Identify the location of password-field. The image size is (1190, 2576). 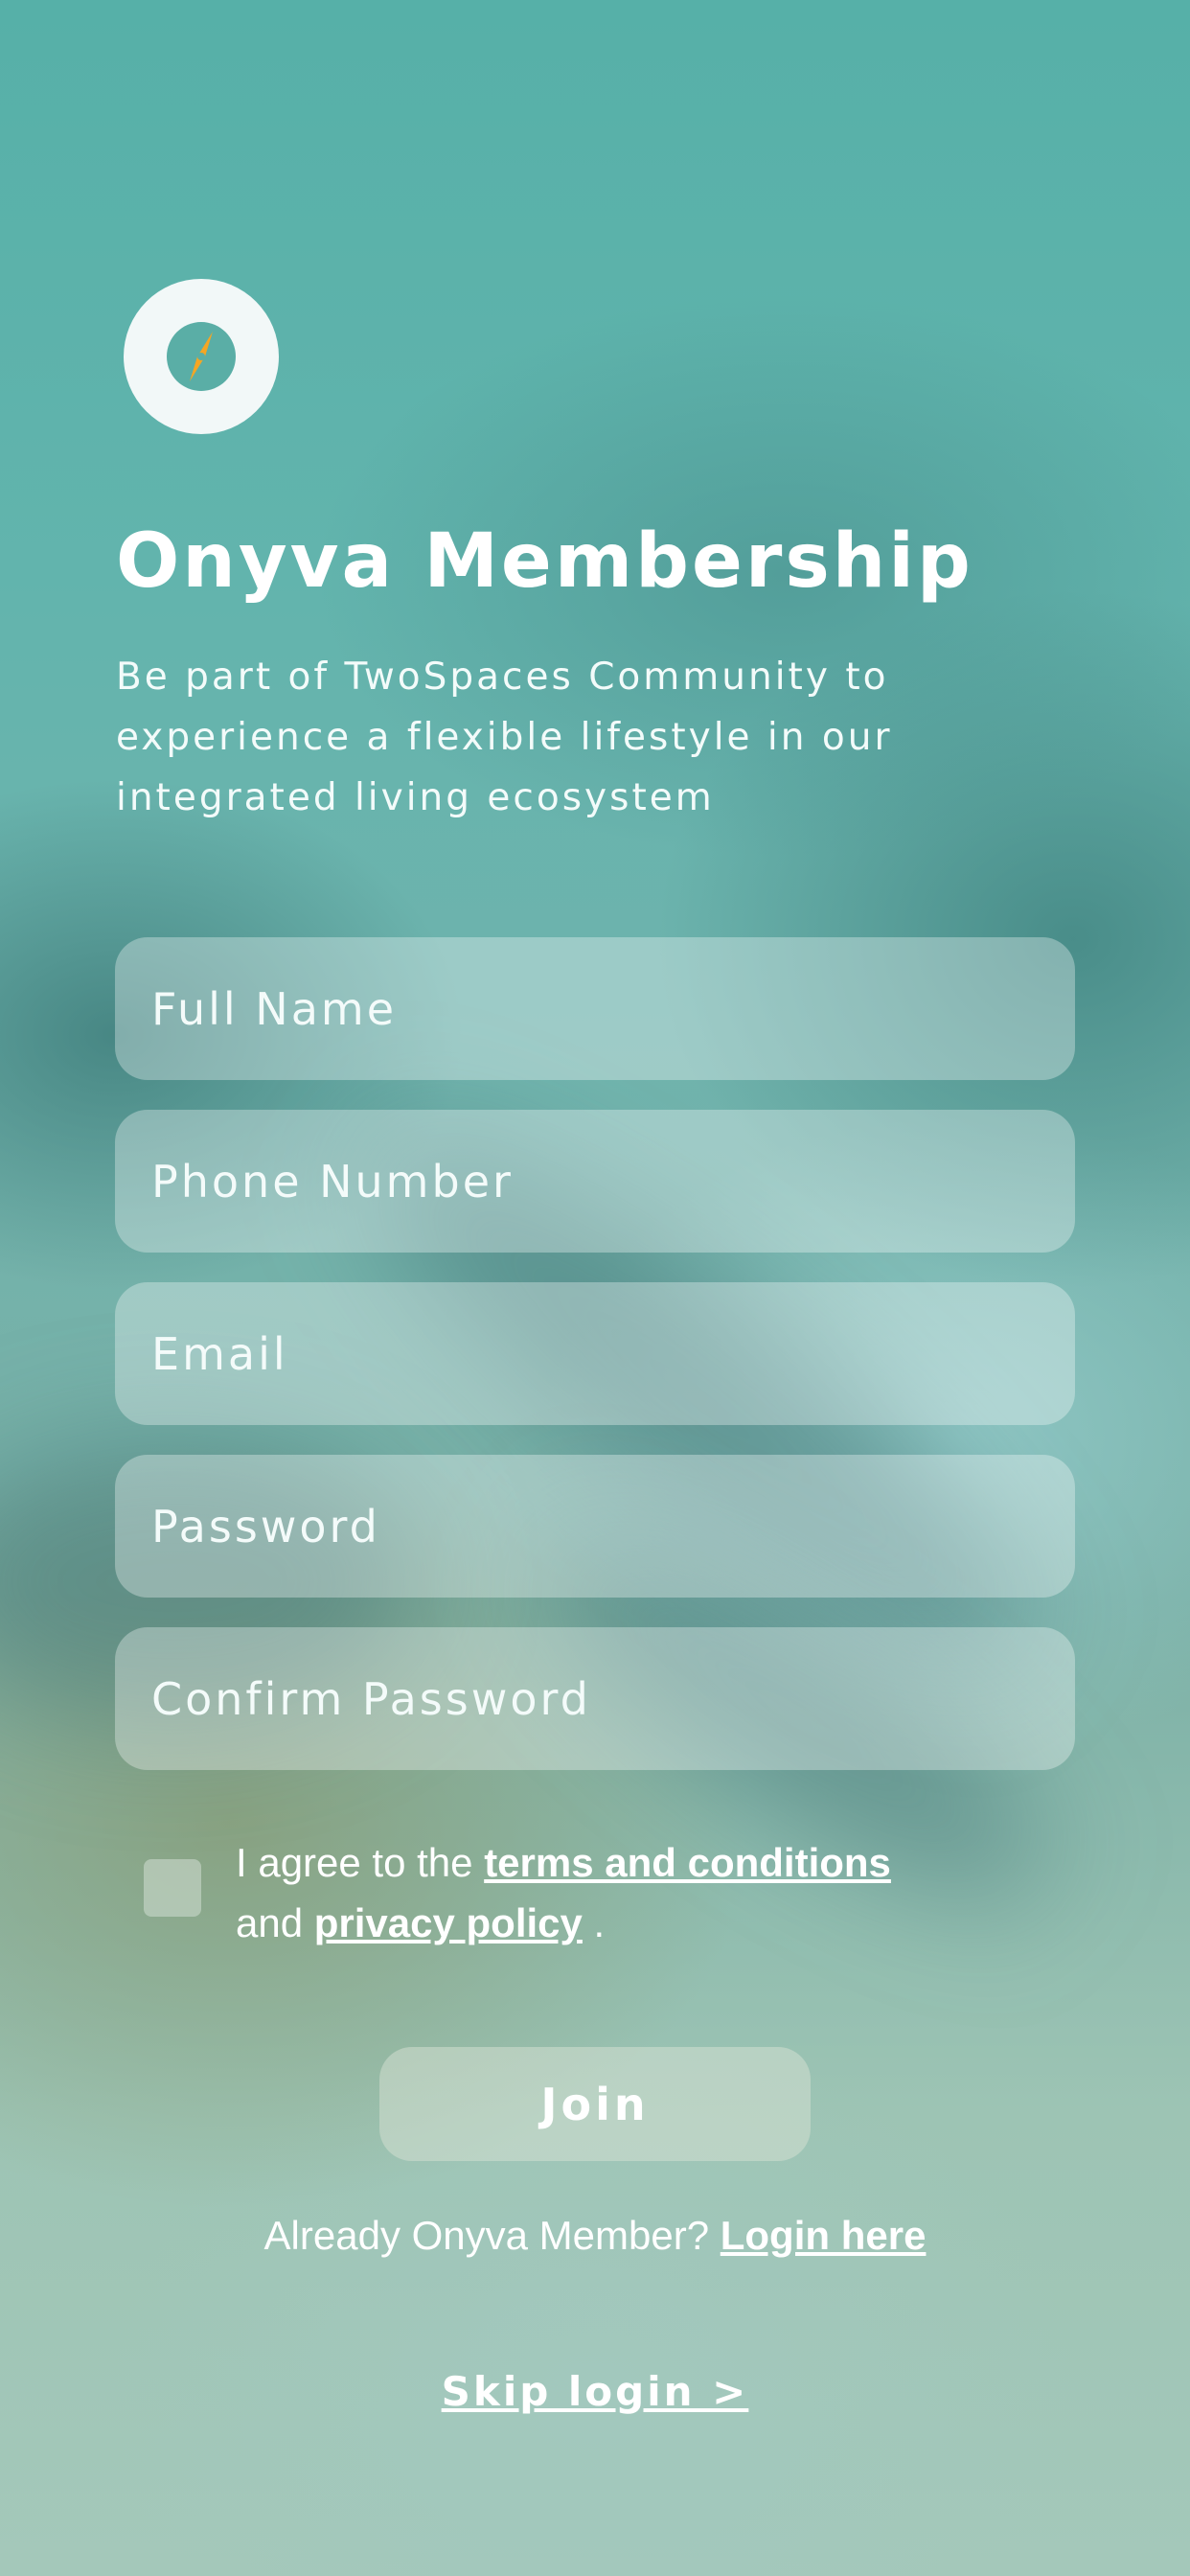
(595, 1526).